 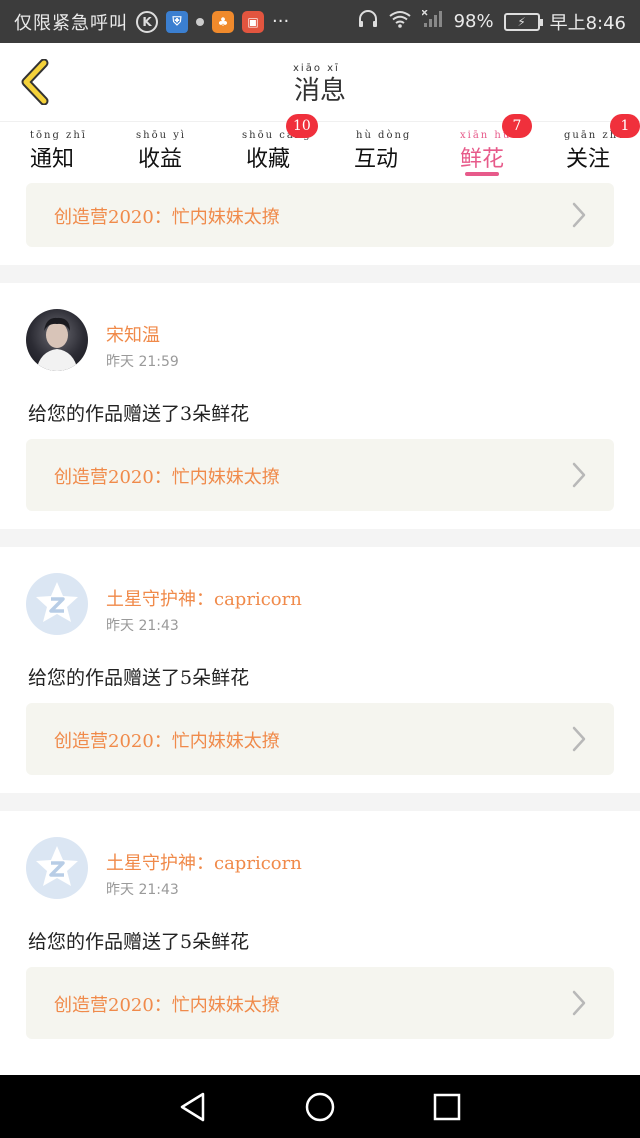 I want to click on timestamp: 昨天 21:59, so click(x=142, y=362).